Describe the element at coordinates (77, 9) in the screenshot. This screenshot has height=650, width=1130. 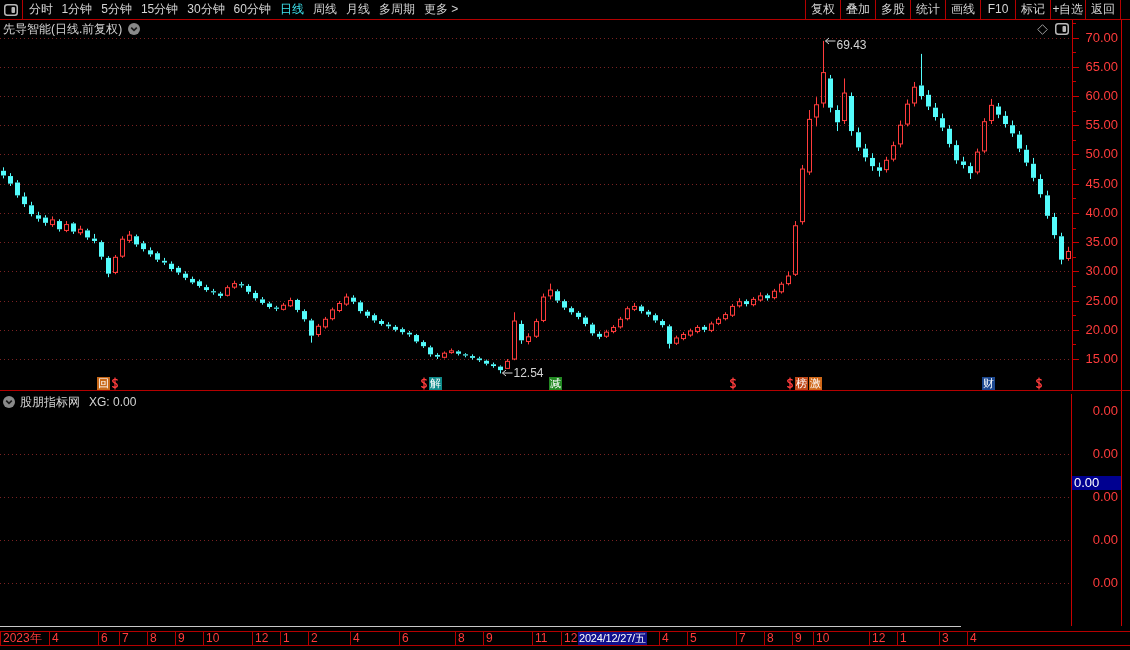
I see `period-tab: 1分钟` at that location.